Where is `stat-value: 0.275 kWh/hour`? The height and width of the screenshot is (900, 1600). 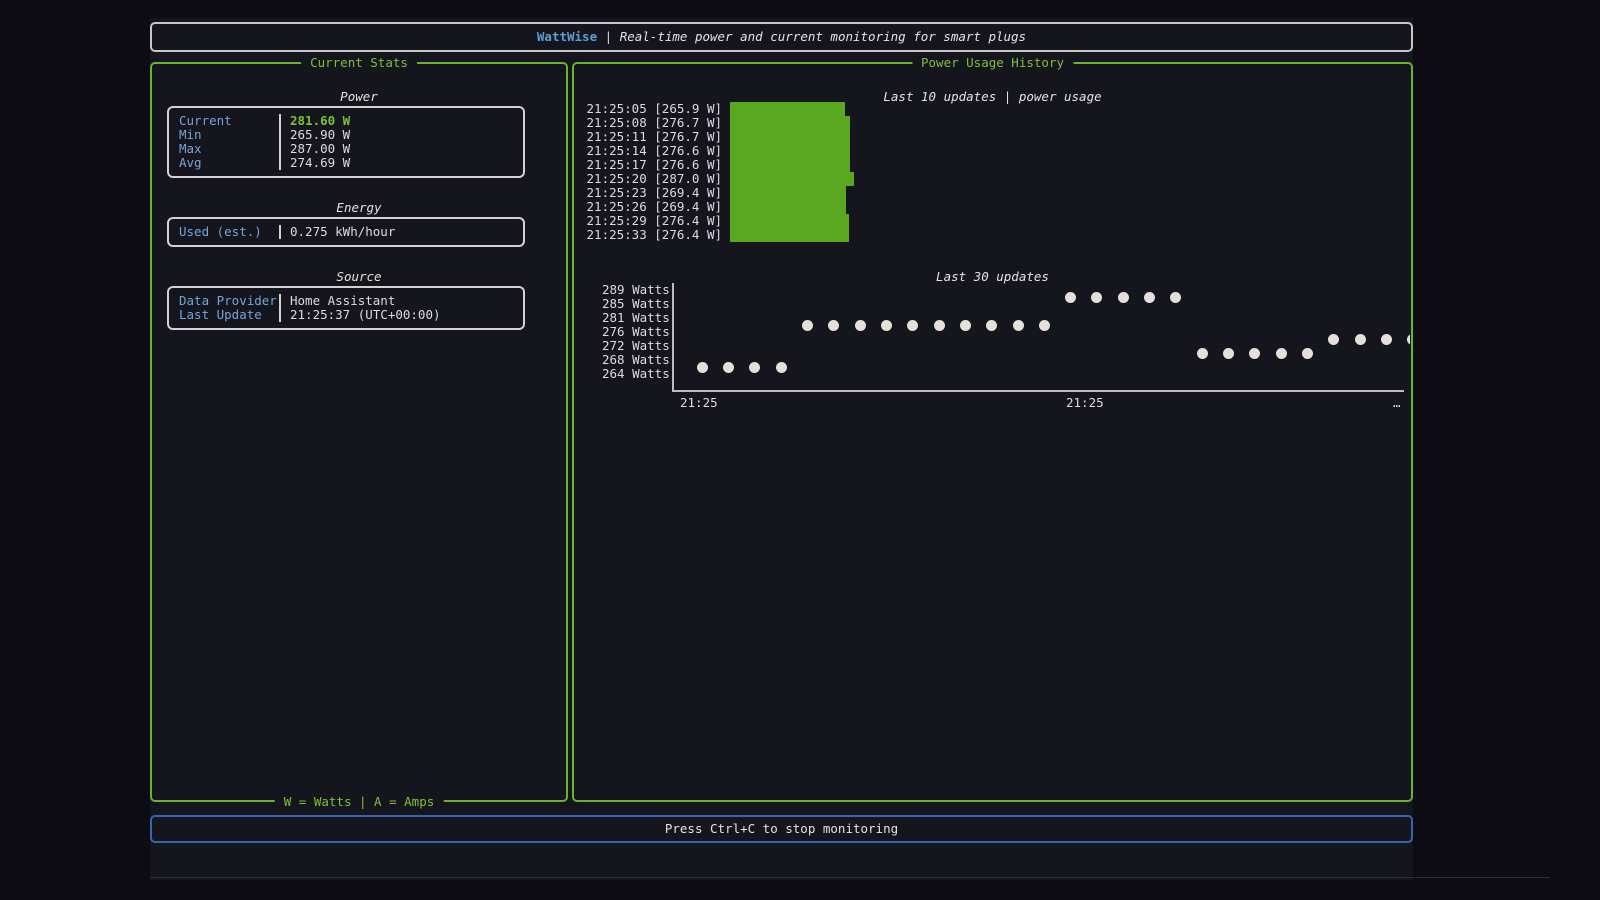
stat-value: 0.275 kWh/hour is located at coordinates (343, 231).